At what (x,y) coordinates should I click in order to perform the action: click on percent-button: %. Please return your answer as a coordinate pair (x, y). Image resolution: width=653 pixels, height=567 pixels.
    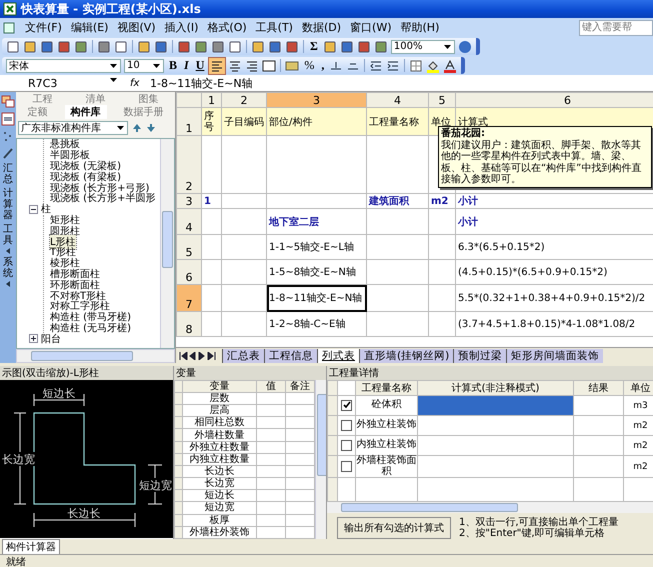
    Looking at the image, I should click on (309, 65).